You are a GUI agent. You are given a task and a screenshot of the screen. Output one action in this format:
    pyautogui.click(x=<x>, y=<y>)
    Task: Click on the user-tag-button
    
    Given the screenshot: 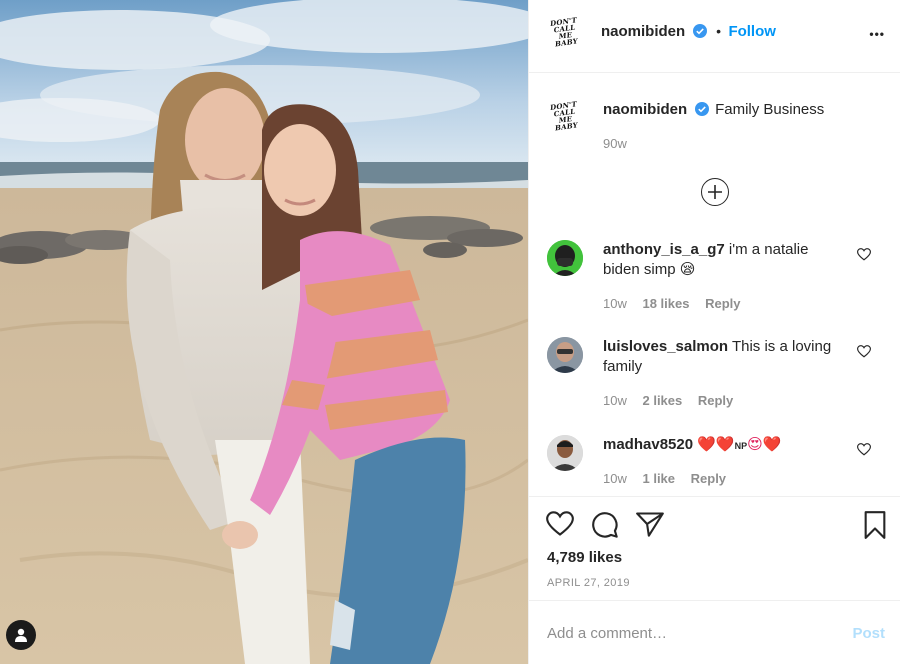 What is the action you would take?
    pyautogui.click(x=21, y=635)
    